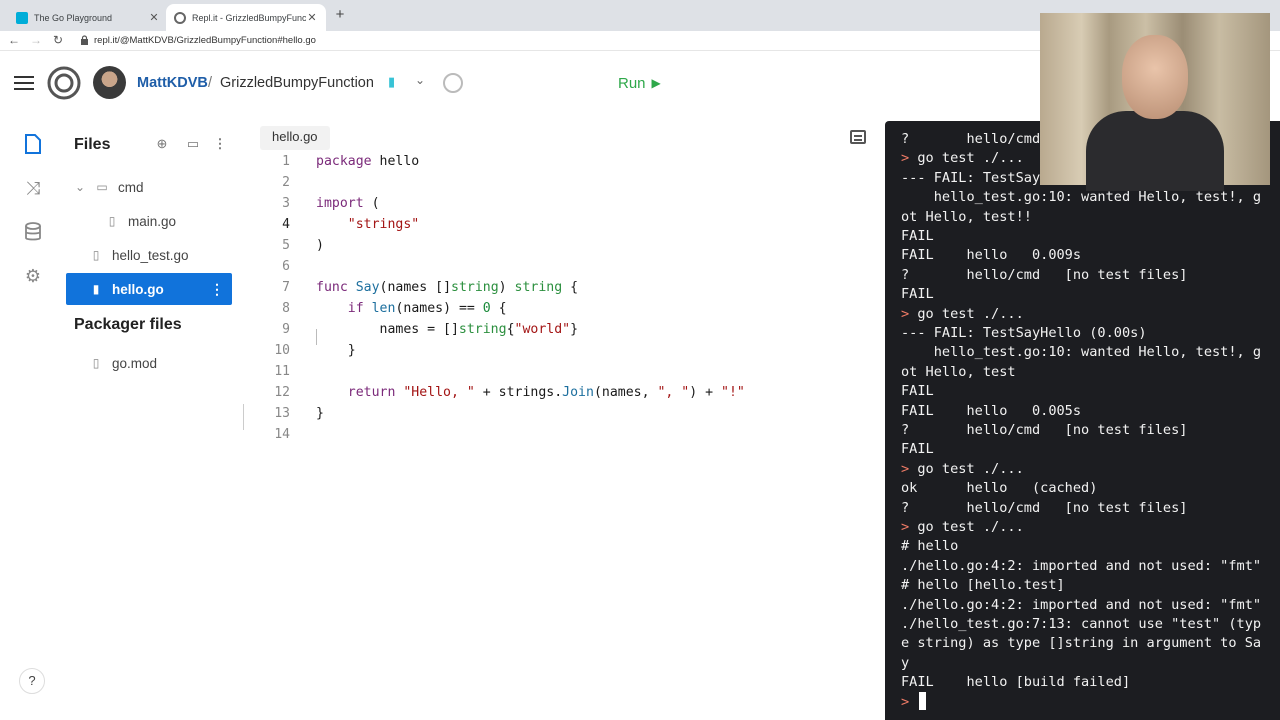 This screenshot has width=1280, height=720. I want to click on terminal-line: --- FAIL: TestSayHe, so click(979, 177).